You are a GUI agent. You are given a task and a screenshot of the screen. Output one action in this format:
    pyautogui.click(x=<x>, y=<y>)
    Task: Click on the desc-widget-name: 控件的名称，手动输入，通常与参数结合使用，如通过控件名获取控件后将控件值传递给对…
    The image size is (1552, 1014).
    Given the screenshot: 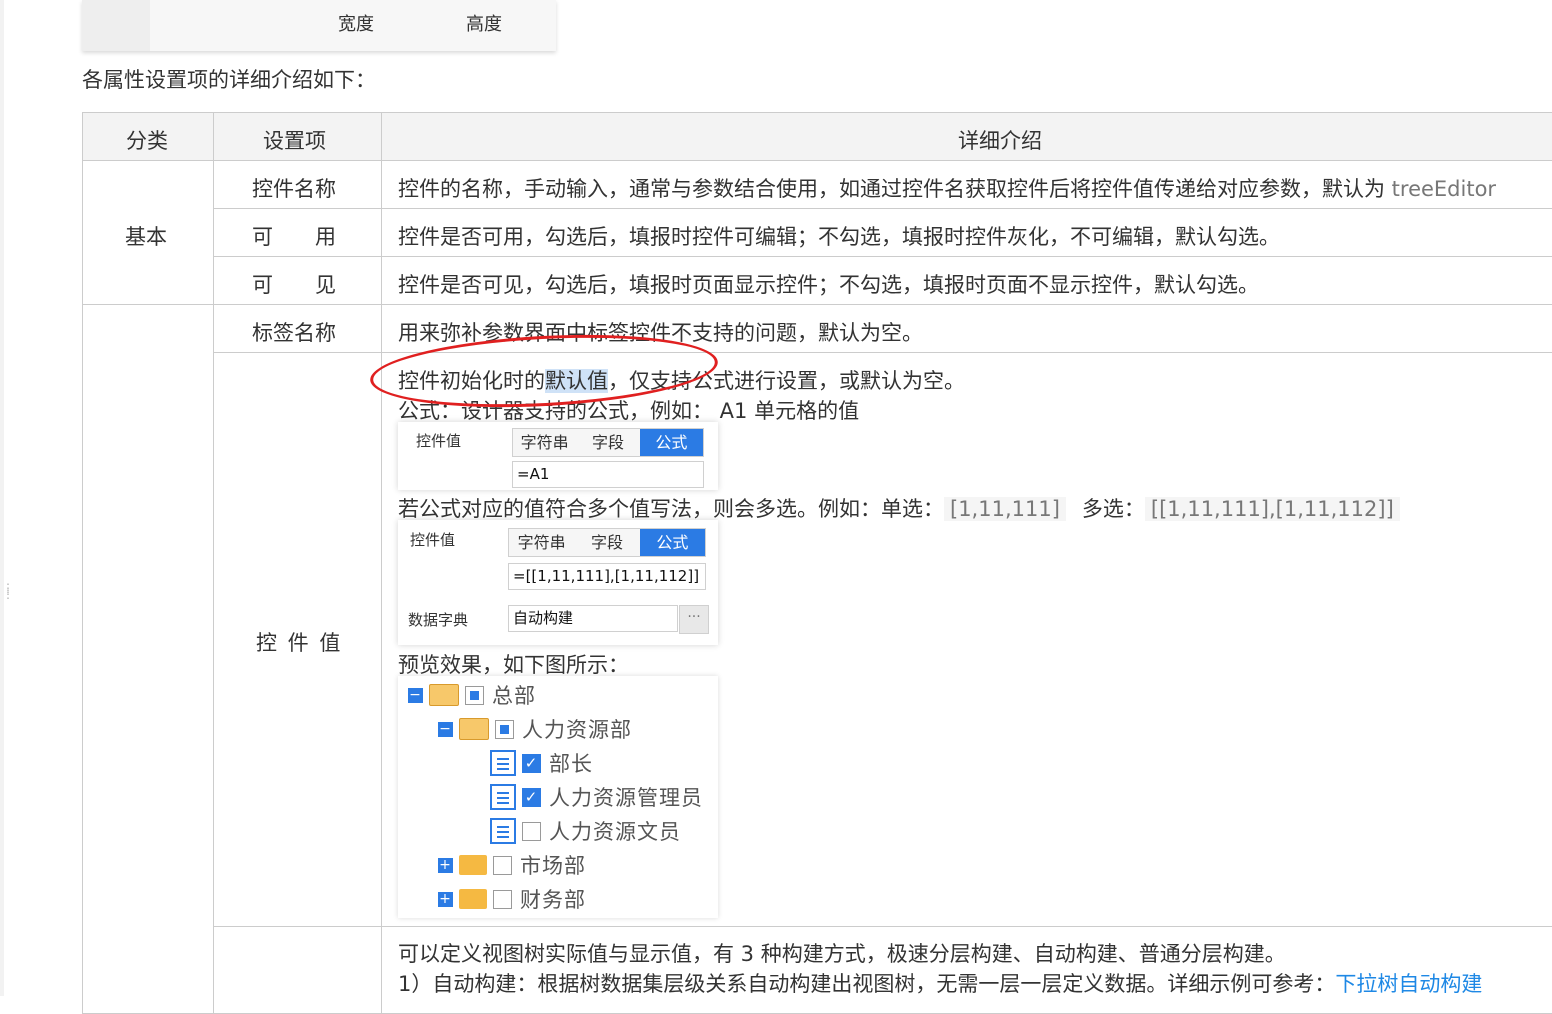 What is the action you would take?
    pyautogui.click(x=947, y=189)
    